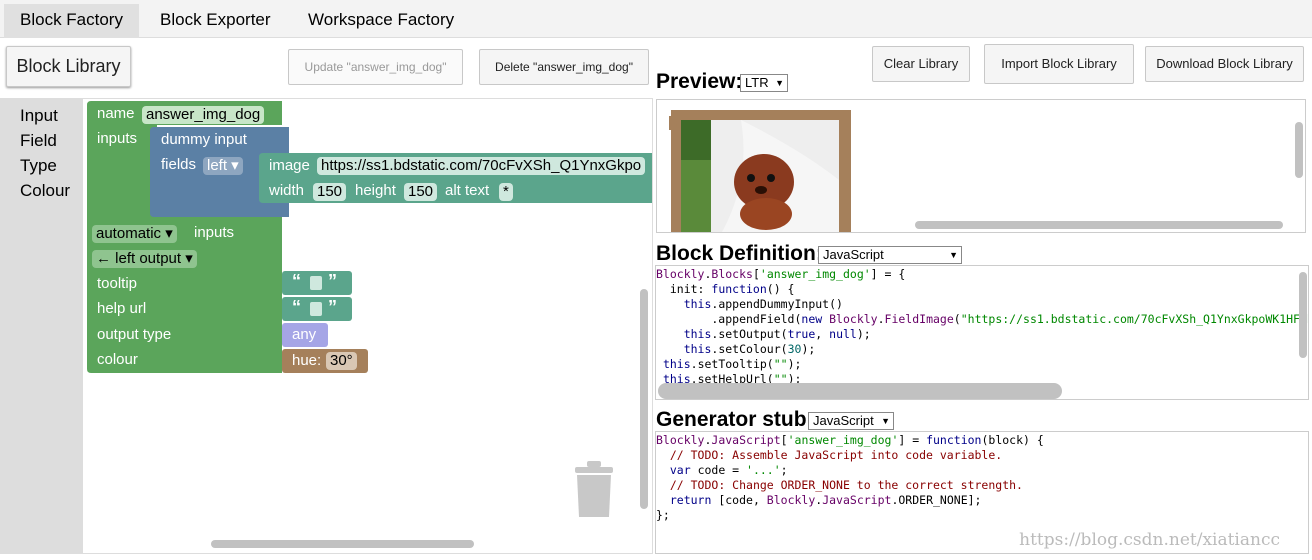 This screenshot has height=560, width=1312. I want to click on toolbox-type: Type, so click(38, 166).